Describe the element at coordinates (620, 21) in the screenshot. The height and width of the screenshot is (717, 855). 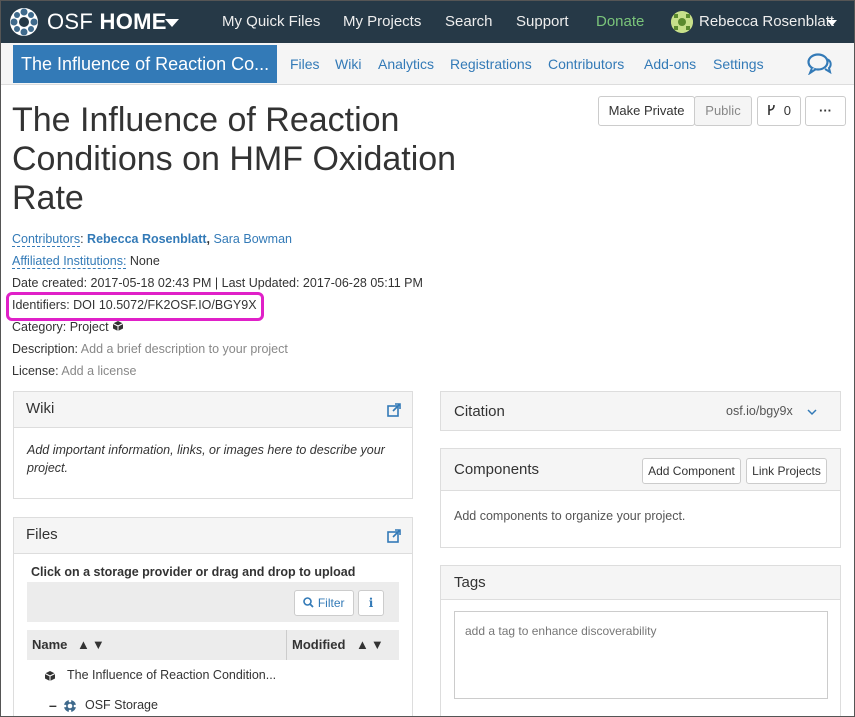
I see `nav-donate: Donate` at that location.